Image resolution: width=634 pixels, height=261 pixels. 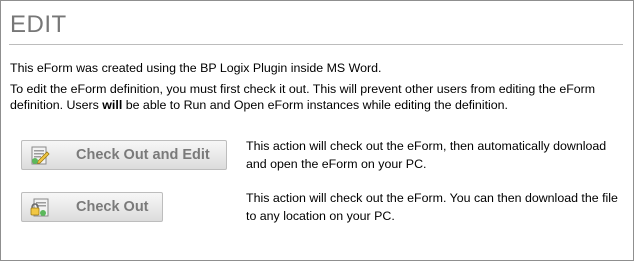 I want to click on page-title: EDIT, so click(x=38, y=24).